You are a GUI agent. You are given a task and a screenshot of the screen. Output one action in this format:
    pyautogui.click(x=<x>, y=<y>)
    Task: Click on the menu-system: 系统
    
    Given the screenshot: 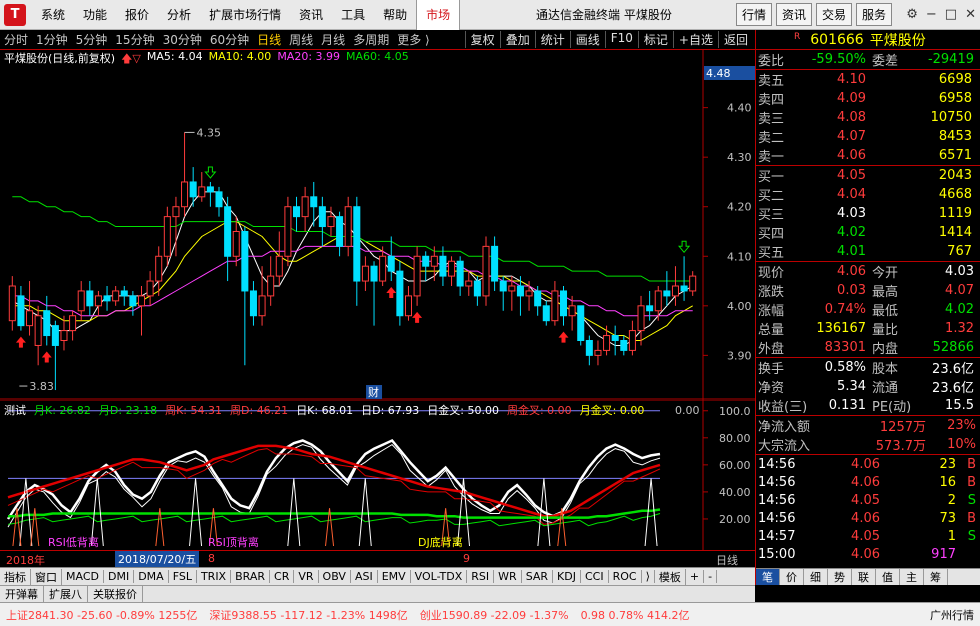 What is the action you would take?
    pyautogui.click(x=53, y=14)
    